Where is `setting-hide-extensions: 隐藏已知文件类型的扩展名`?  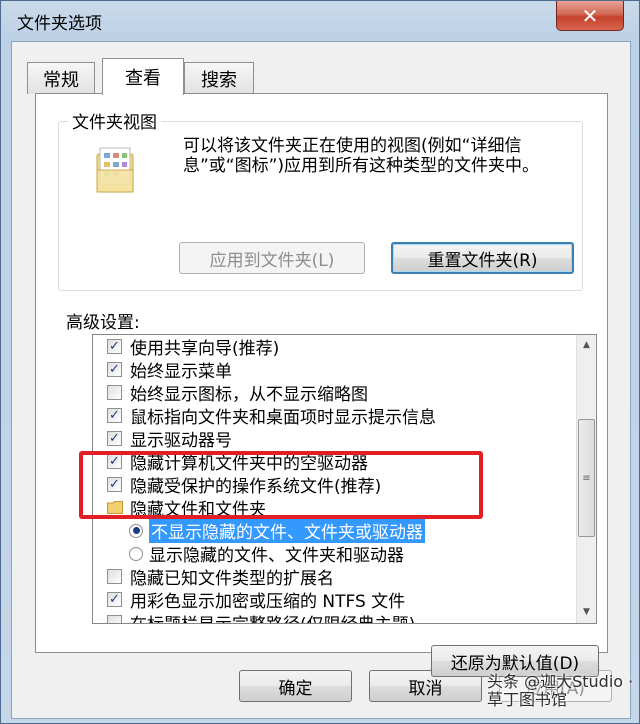
setting-hide-extensions: 隐藏已知文件类型的扩展名 is located at coordinates (347, 577).